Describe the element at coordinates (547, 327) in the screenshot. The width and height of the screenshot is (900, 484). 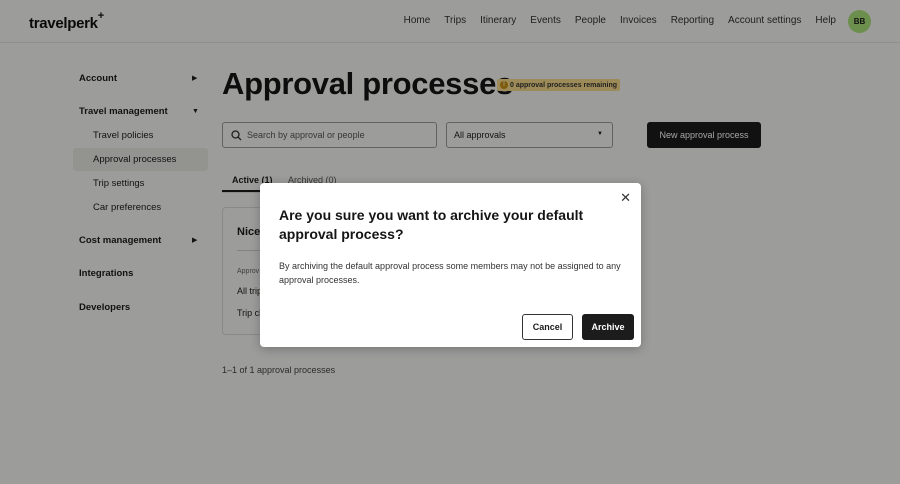
I see `cancel-button: Cancel` at that location.